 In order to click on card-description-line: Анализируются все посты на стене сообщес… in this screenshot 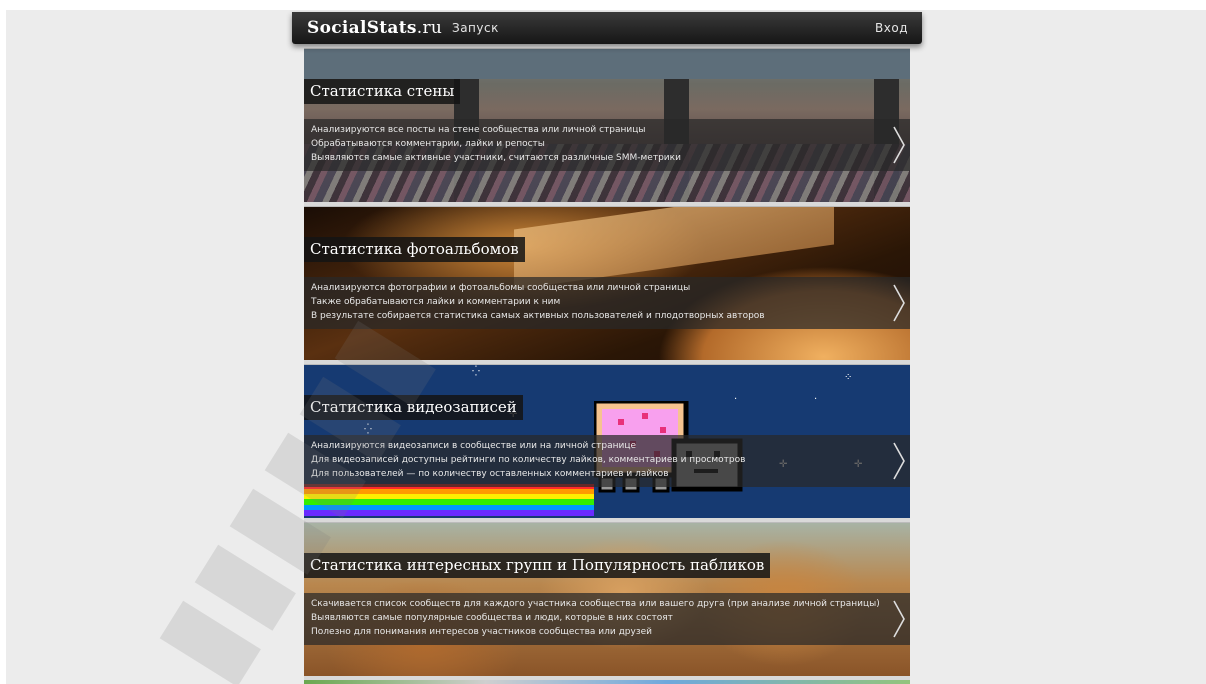, I will do `click(478, 130)`.